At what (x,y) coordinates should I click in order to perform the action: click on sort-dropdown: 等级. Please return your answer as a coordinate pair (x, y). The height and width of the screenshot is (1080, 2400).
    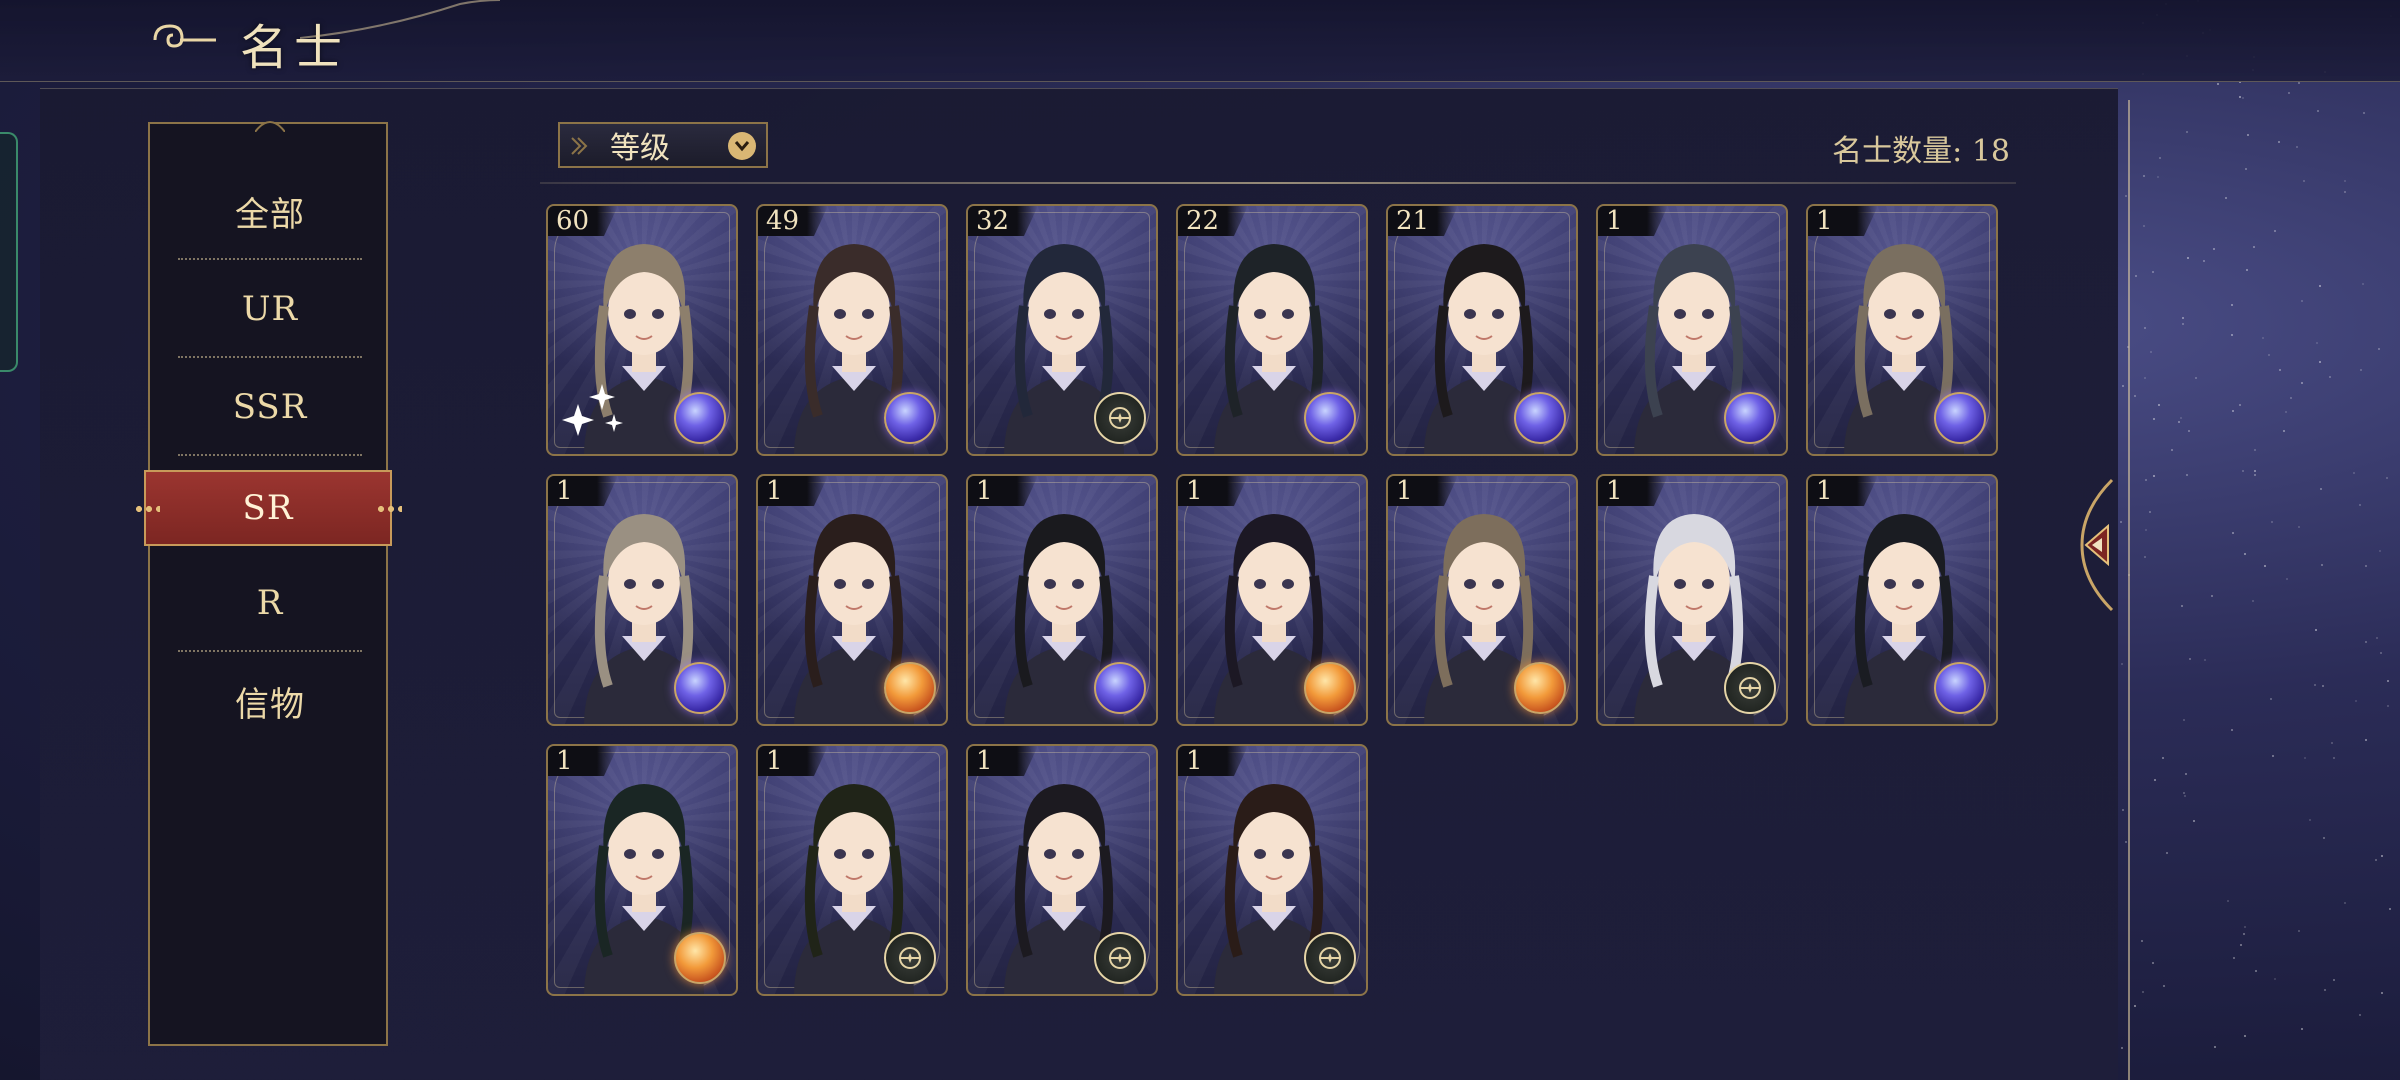
    Looking at the image, I should click on (663, 145).